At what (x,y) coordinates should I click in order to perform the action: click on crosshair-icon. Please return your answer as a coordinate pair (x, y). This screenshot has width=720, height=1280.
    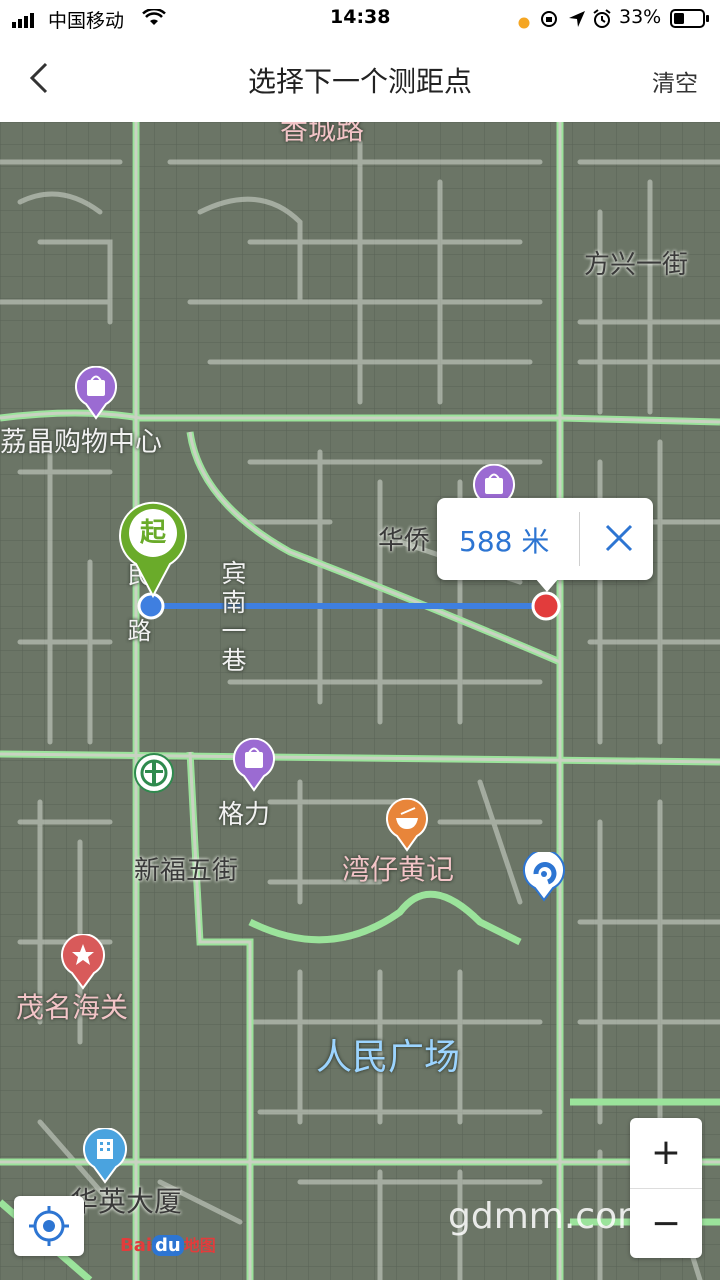
    Looking at the image, I should click on (49, 1226).